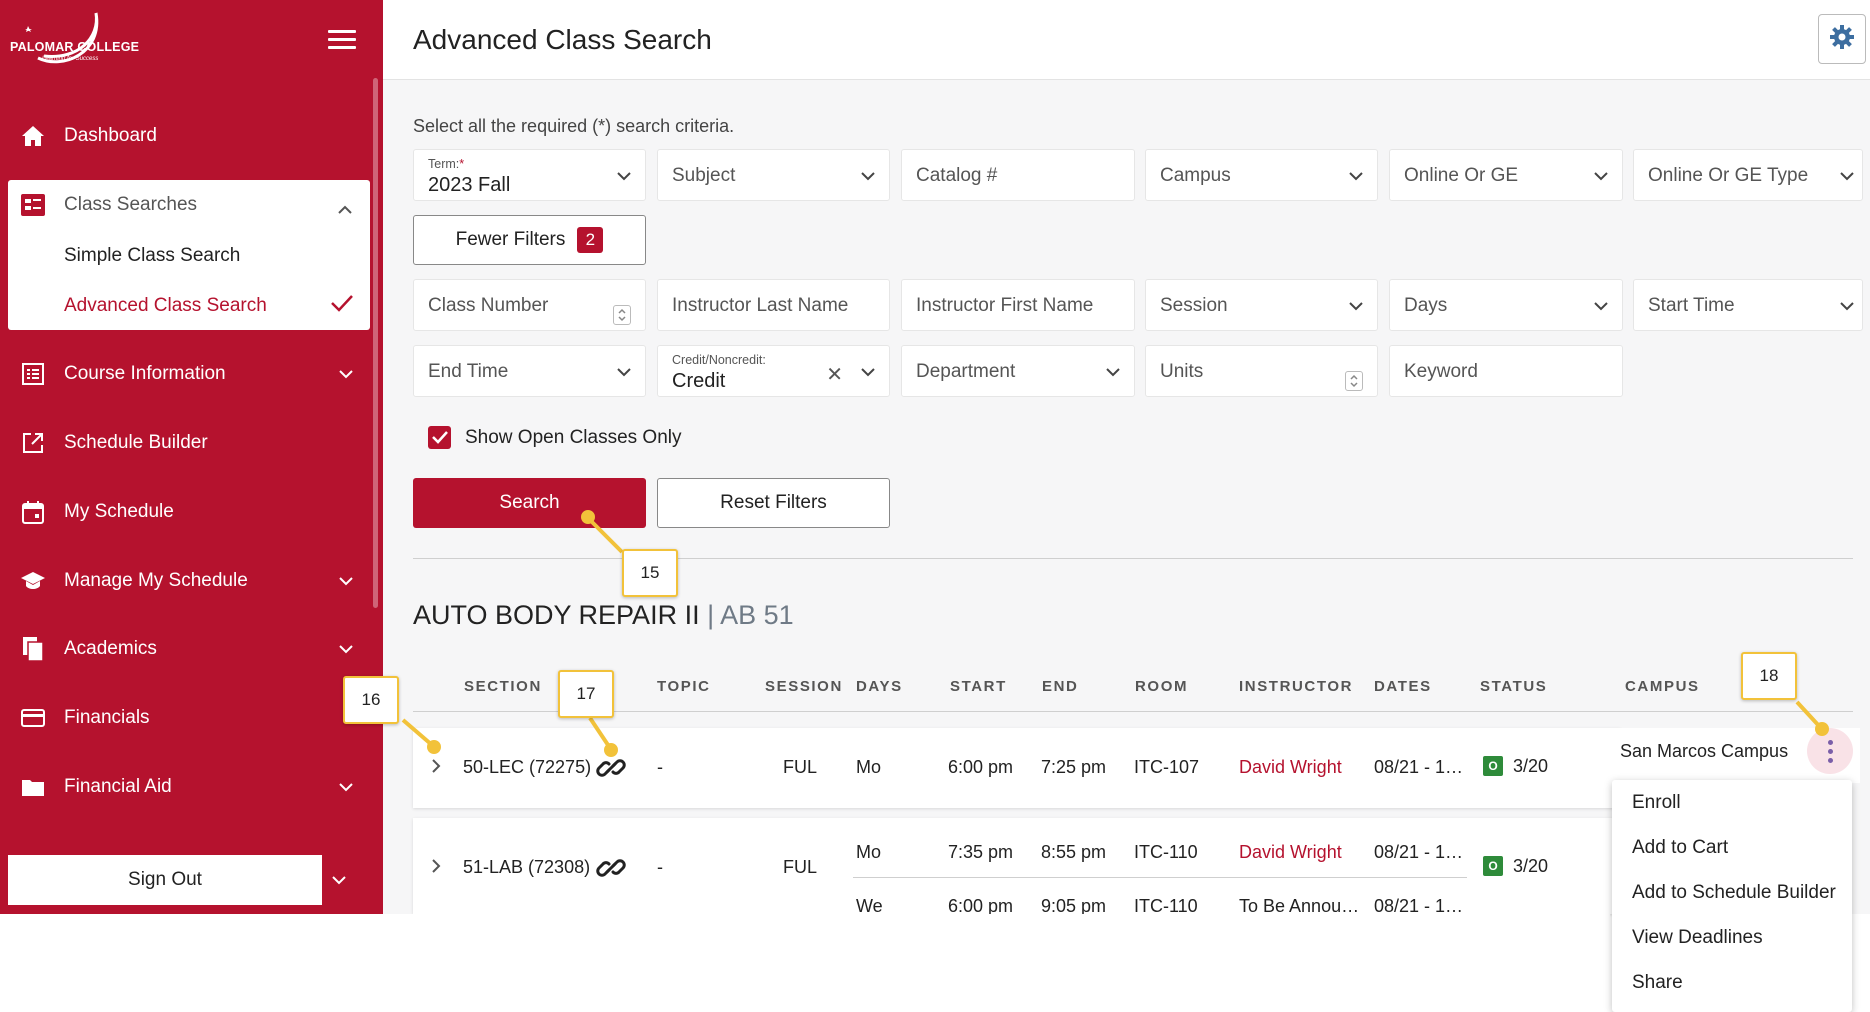 The image size is (1870, 1012). I want to click on column-header-instructor: INSTRUCTOR, so click(1296, 686).